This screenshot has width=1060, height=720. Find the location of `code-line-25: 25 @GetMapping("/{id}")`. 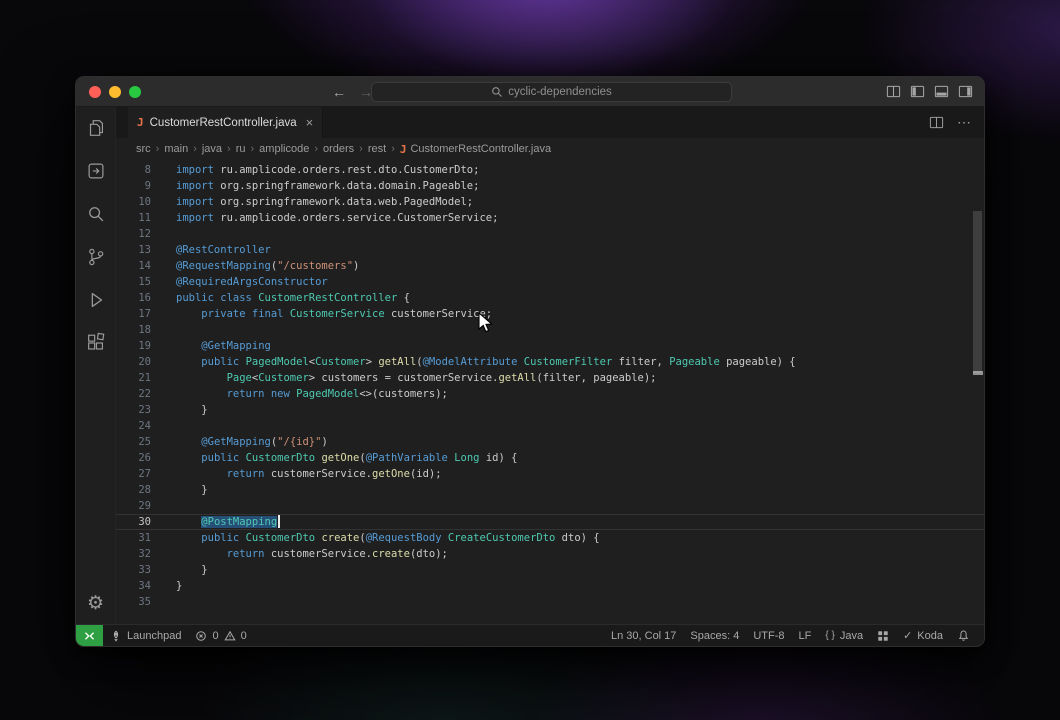

code-line-25: 25 @GetMapping("/{id}") is located at coordinates (550, 442).